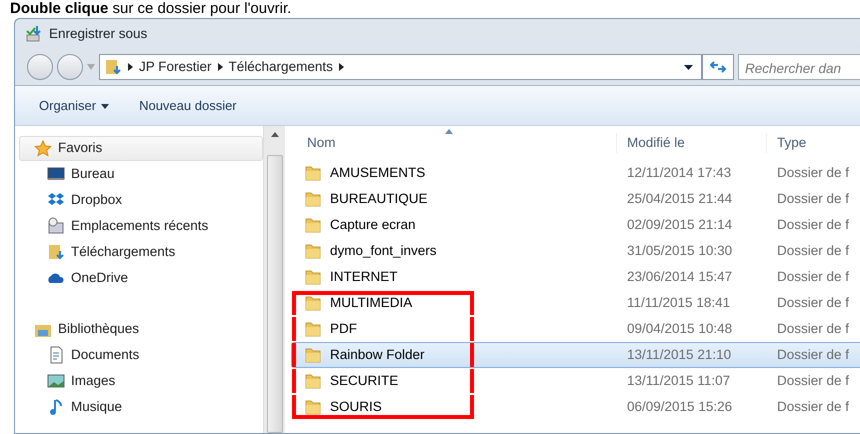  Describe the element at coordinates (56, 381) in the screenshot. I see `image-icon` at that location.